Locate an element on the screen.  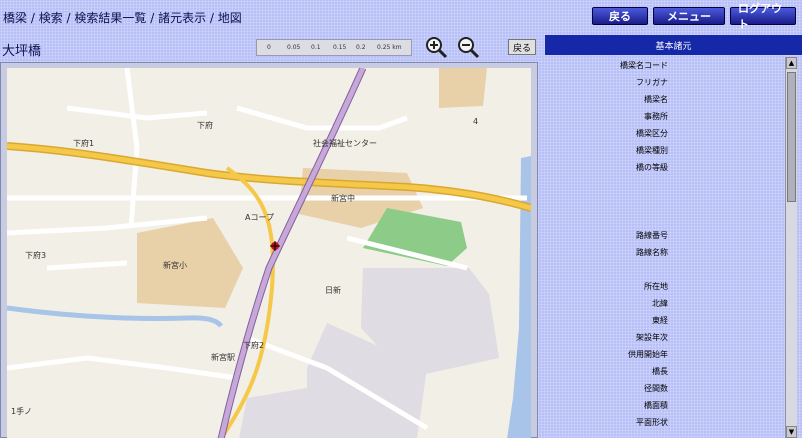
map-back-button: 戻る is located at coordinates (522, 47).